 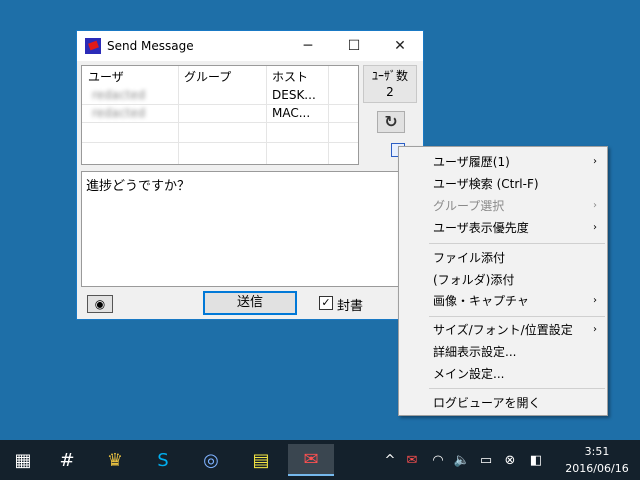 What do you see at coordinates (597, 451) in the screenshot?
I see `clock-time: 3:51` at bounding box center [597, 451].